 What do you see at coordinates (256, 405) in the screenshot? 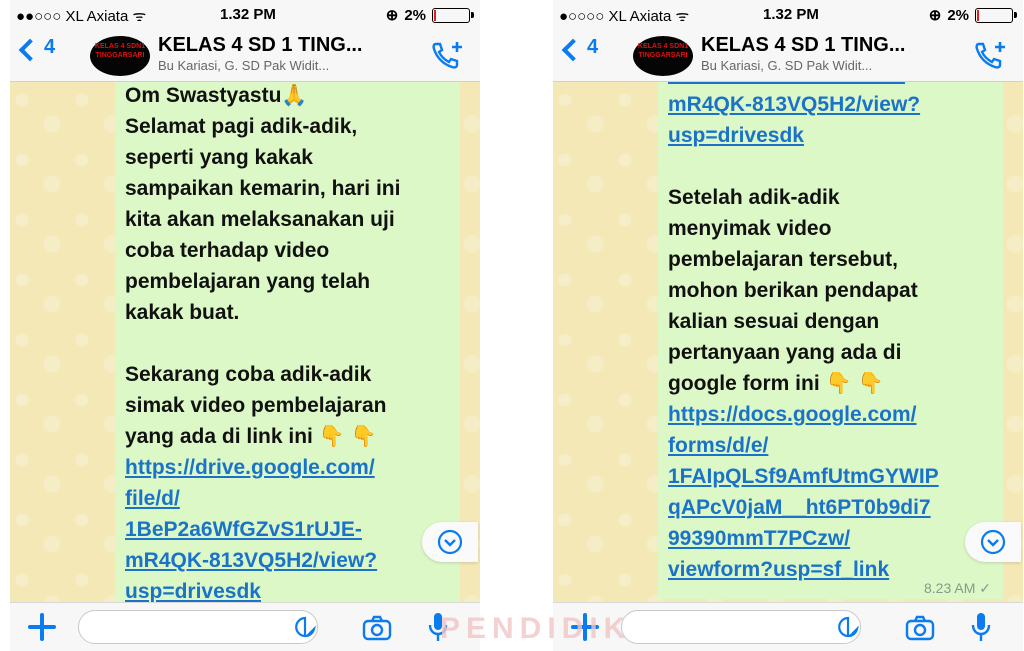
I see `message-text-line: simak video pembelajaran` at bounding box center [256, 405].